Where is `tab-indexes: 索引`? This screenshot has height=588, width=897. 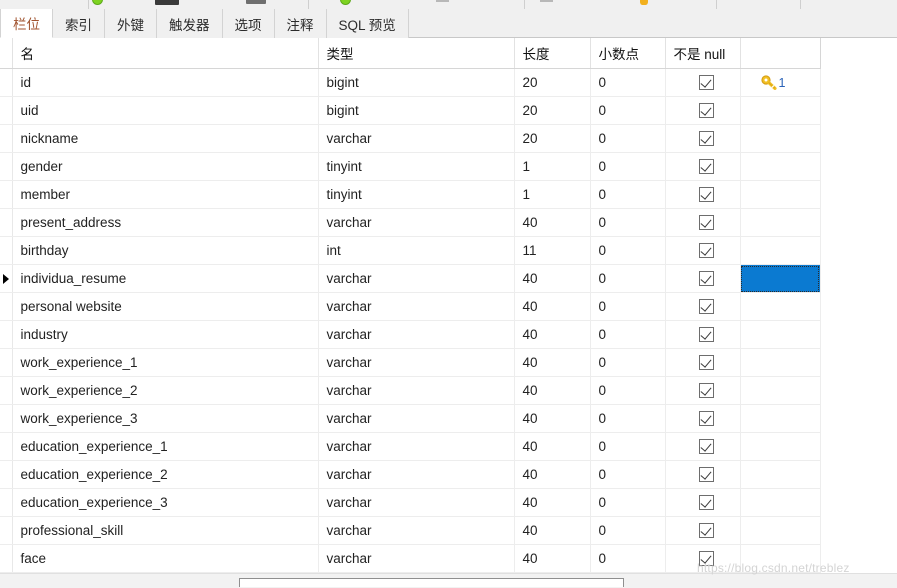
tab-indexes: 索引 is located at coordinates (79, 23).